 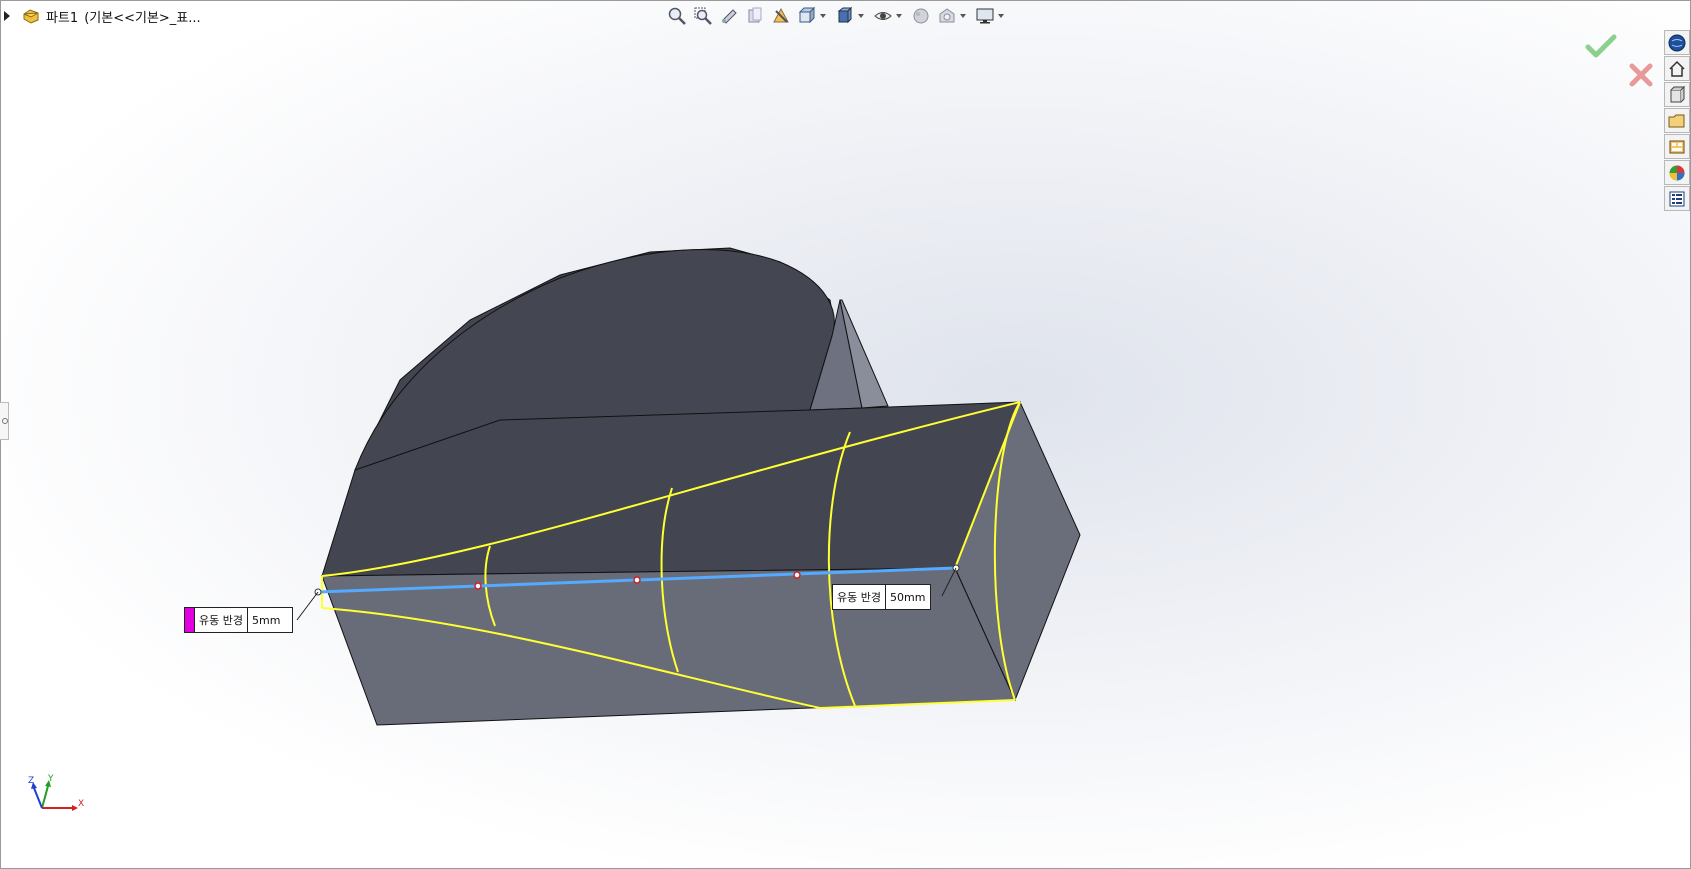 I want to click on design-library-tab, so click(x=1677, y=94).